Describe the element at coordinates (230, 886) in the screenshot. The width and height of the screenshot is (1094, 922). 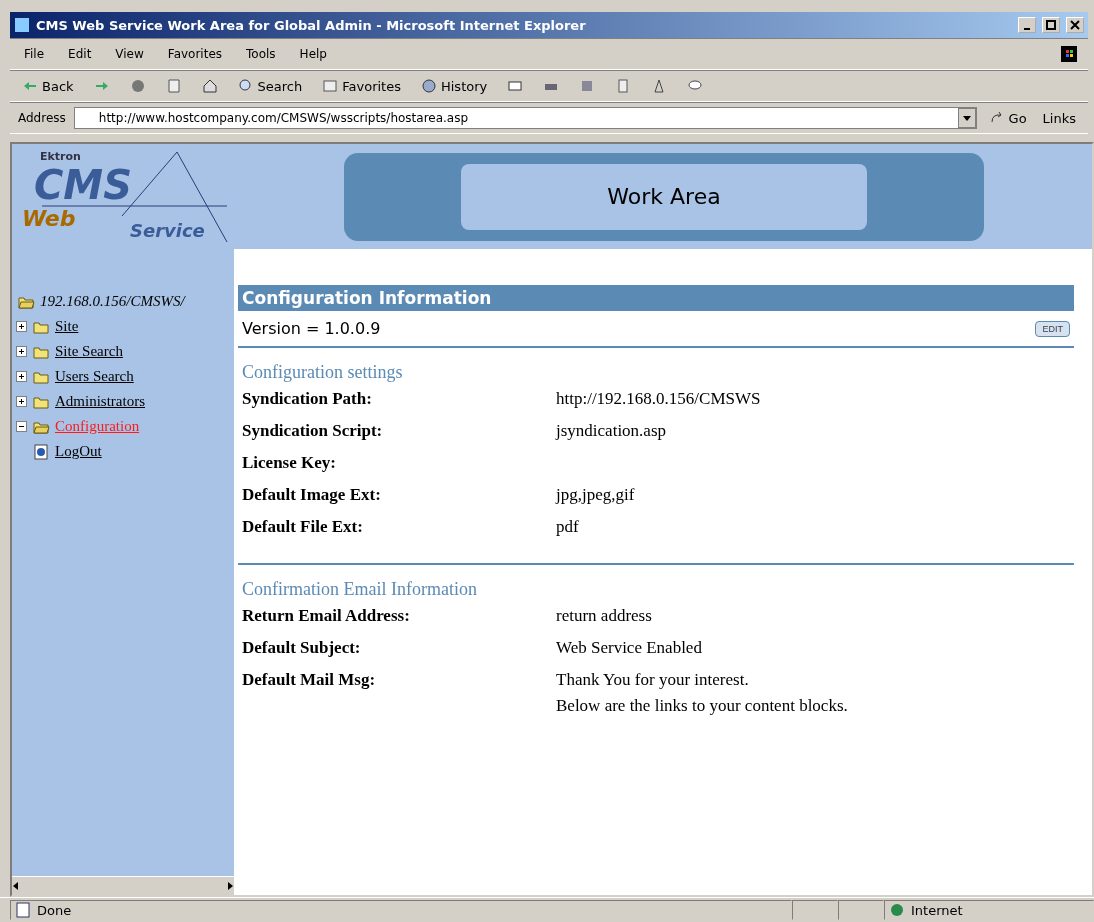
I see `right-arrow-icon` at that location.